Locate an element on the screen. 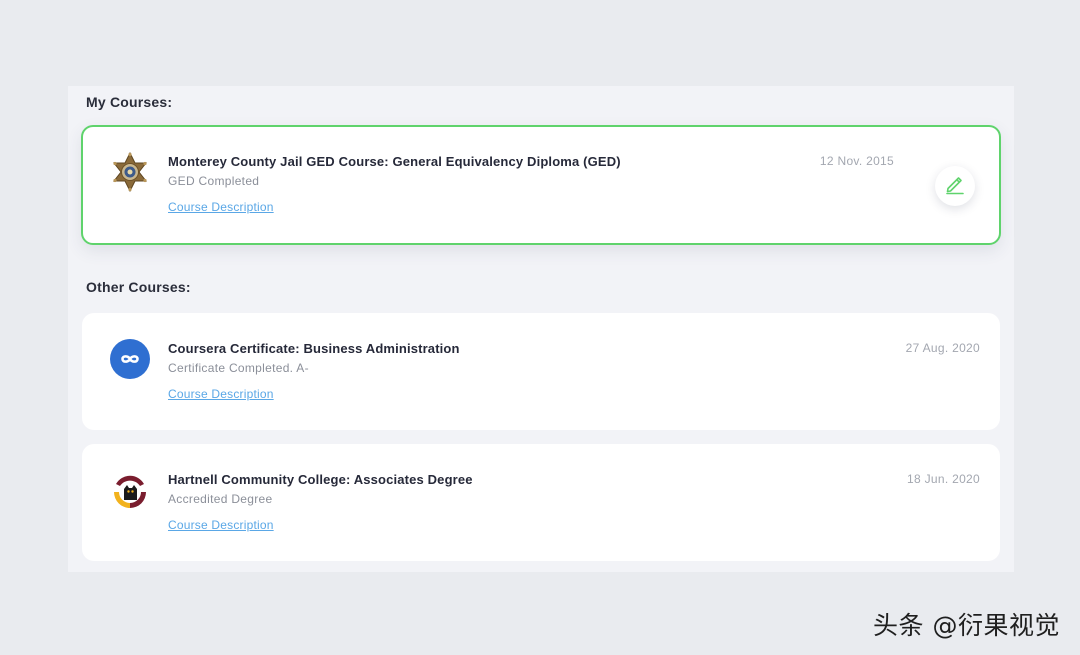 The width and height of the screenshot is (1080, 655). pencil-icon is located at coordinates (955, 186).